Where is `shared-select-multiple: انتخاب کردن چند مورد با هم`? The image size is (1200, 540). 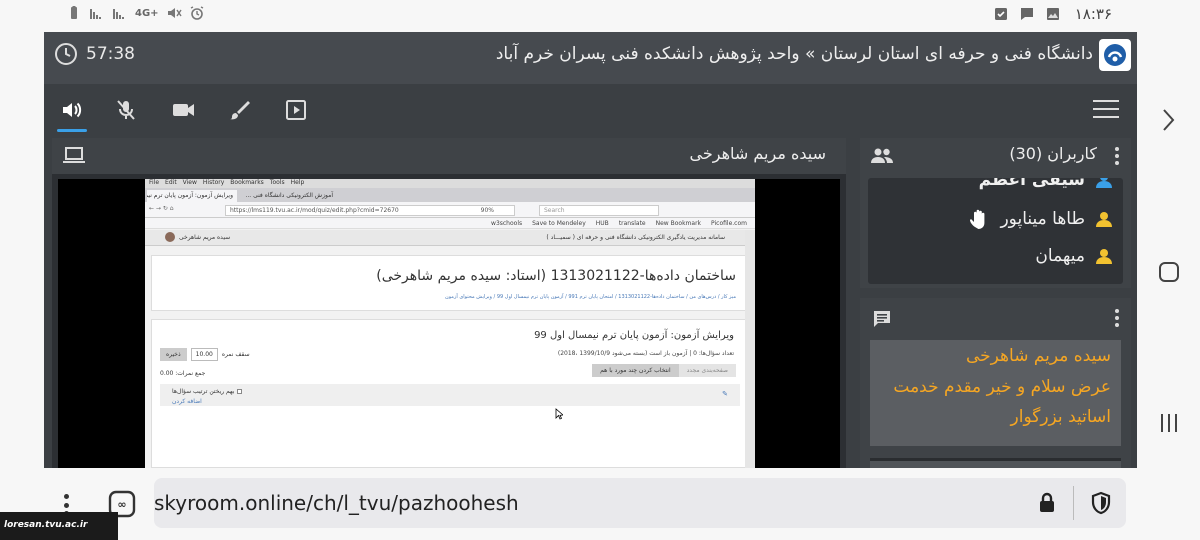 shared-select-multiple: انتخاب کردن چند مورد با هم is located at coordinates (635, 370).